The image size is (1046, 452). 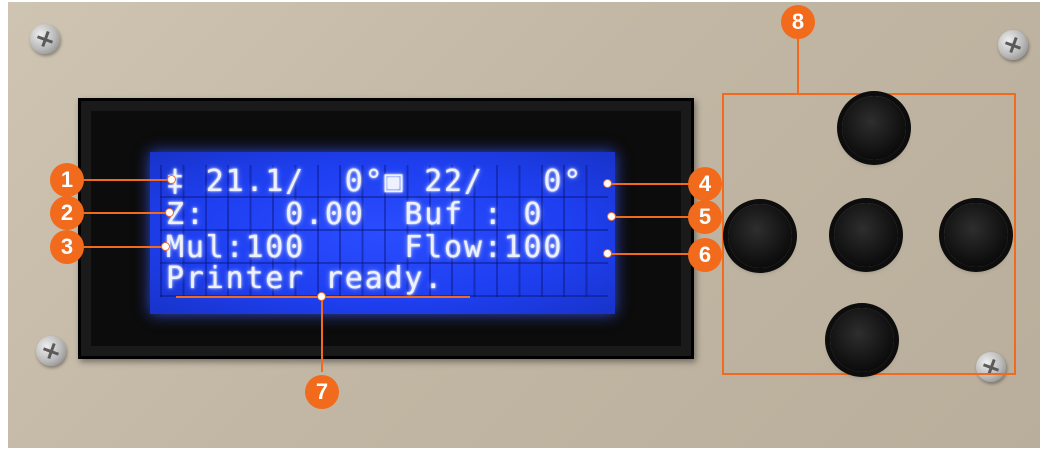 What do you see at coordinates (705, 255) in the screenshot?
I see `callout-6: 6` at bounding box center [705, 255].